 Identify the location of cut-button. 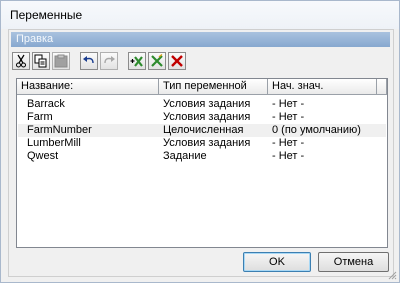
(21, 61).